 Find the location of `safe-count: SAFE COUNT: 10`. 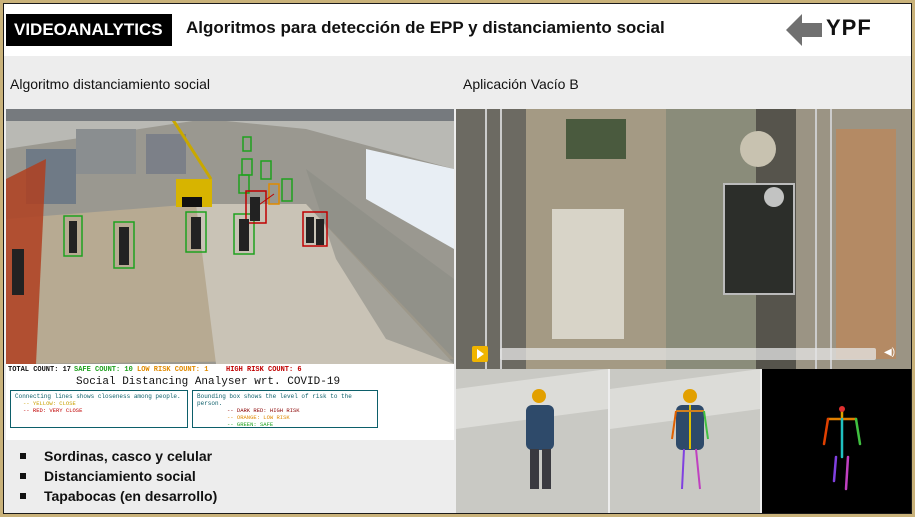

safe-count: SAFE COUNT: 10 is located at coordinates (103, 370).